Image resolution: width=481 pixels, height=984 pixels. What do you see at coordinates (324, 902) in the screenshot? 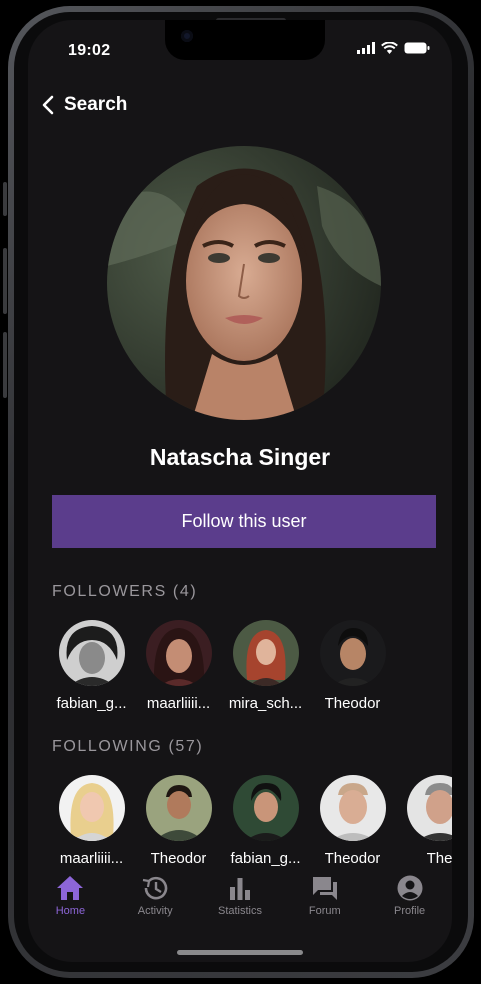
I see `tab-forum: Forum` at bounding box center [324, 902].